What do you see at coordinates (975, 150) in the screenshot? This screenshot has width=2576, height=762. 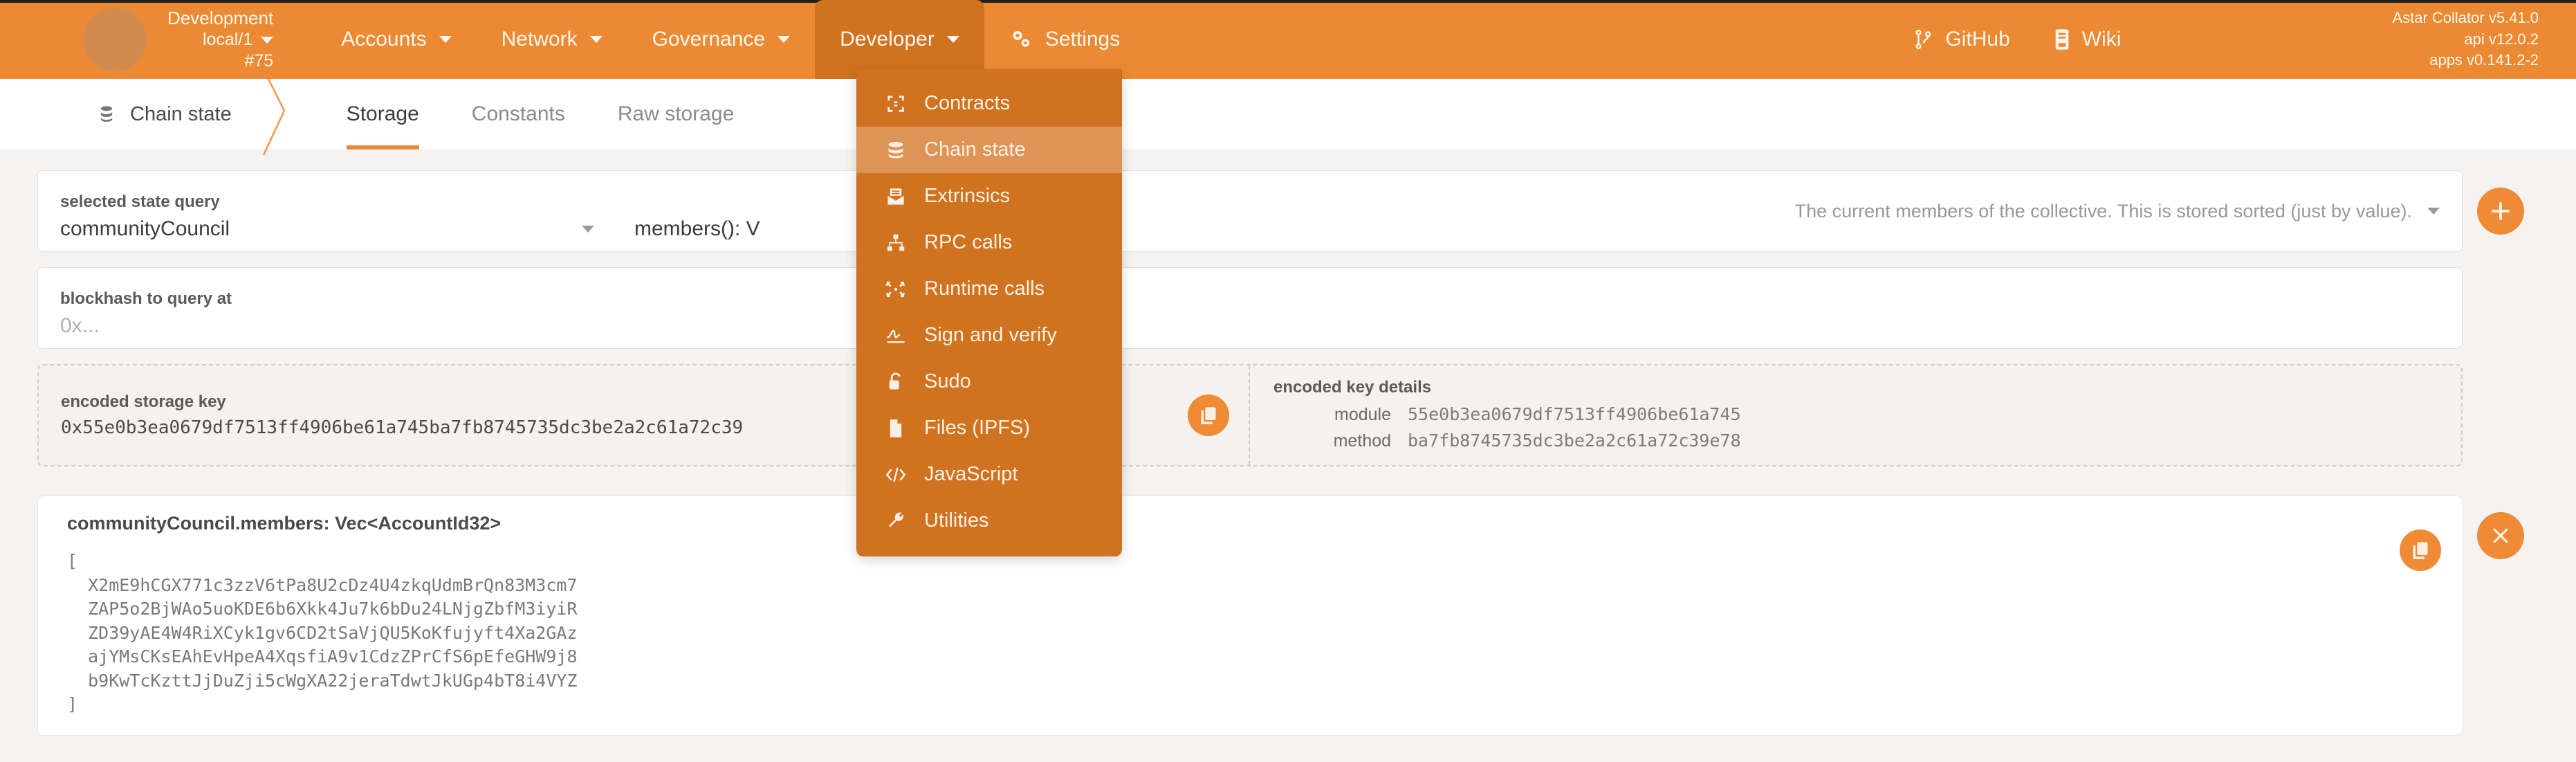 I see `menu-label-chain-state: Chain state` at bounding box center [975, 150].